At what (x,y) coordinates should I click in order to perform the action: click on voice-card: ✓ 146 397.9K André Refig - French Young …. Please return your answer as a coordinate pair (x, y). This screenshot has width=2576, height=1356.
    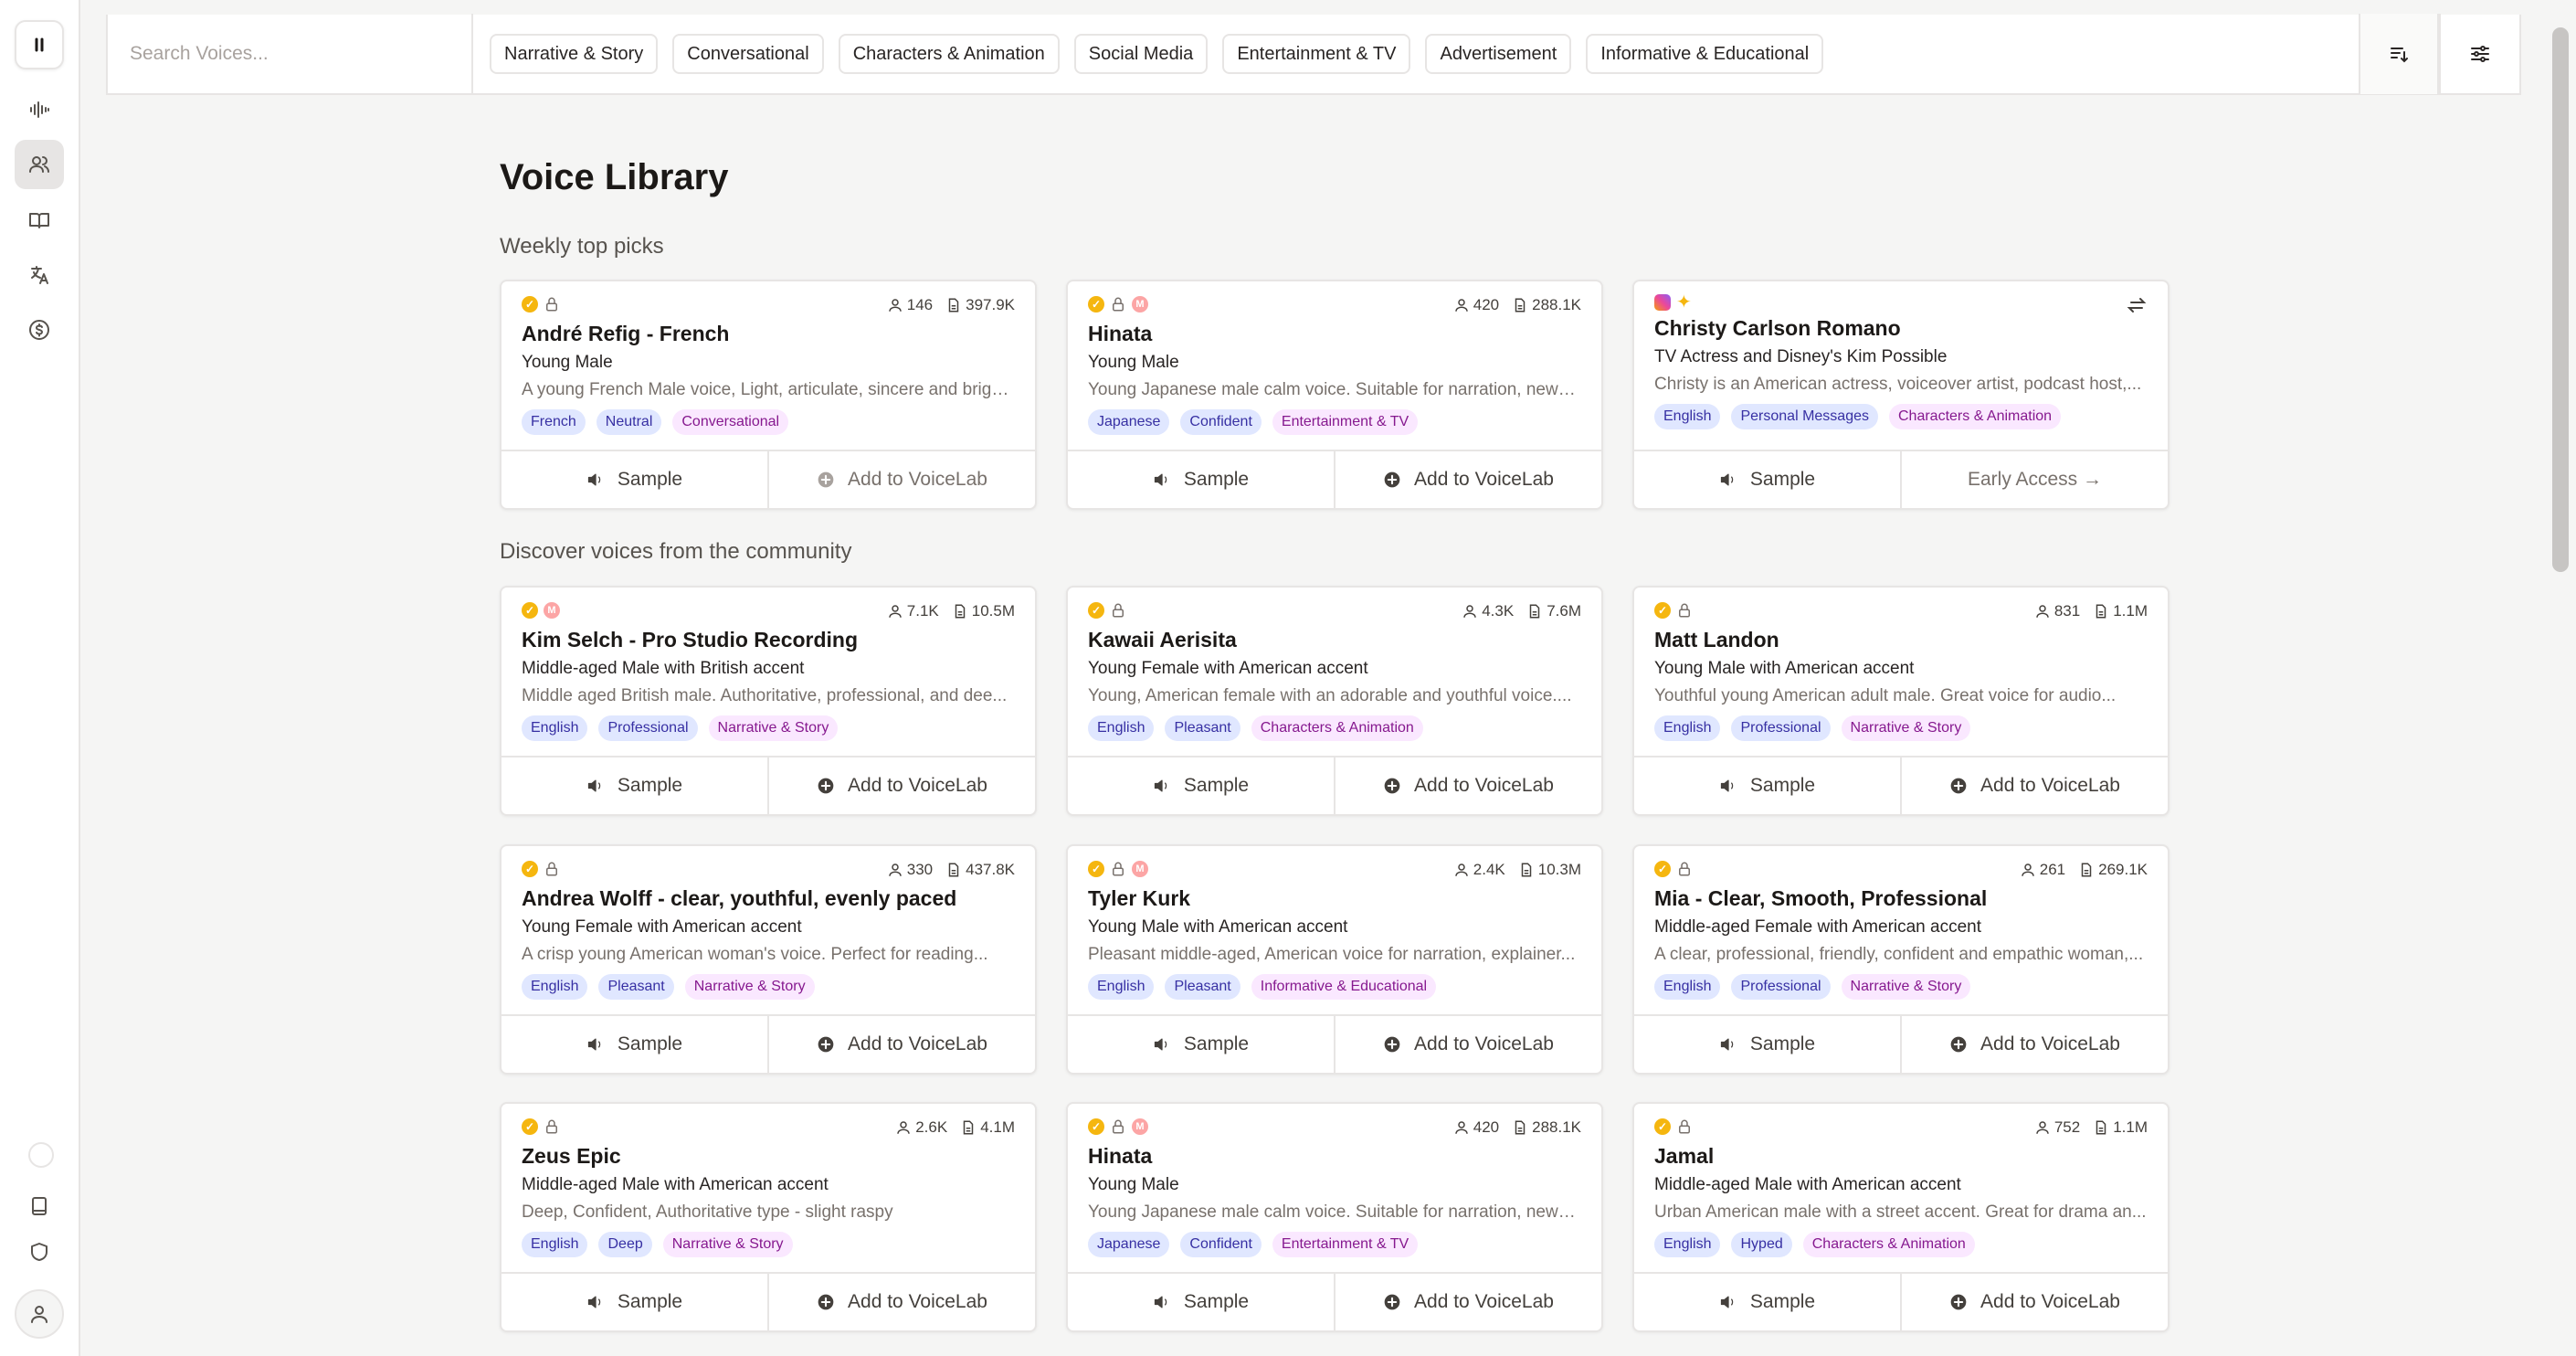
    Looking at the image, I should click on (768, 395).